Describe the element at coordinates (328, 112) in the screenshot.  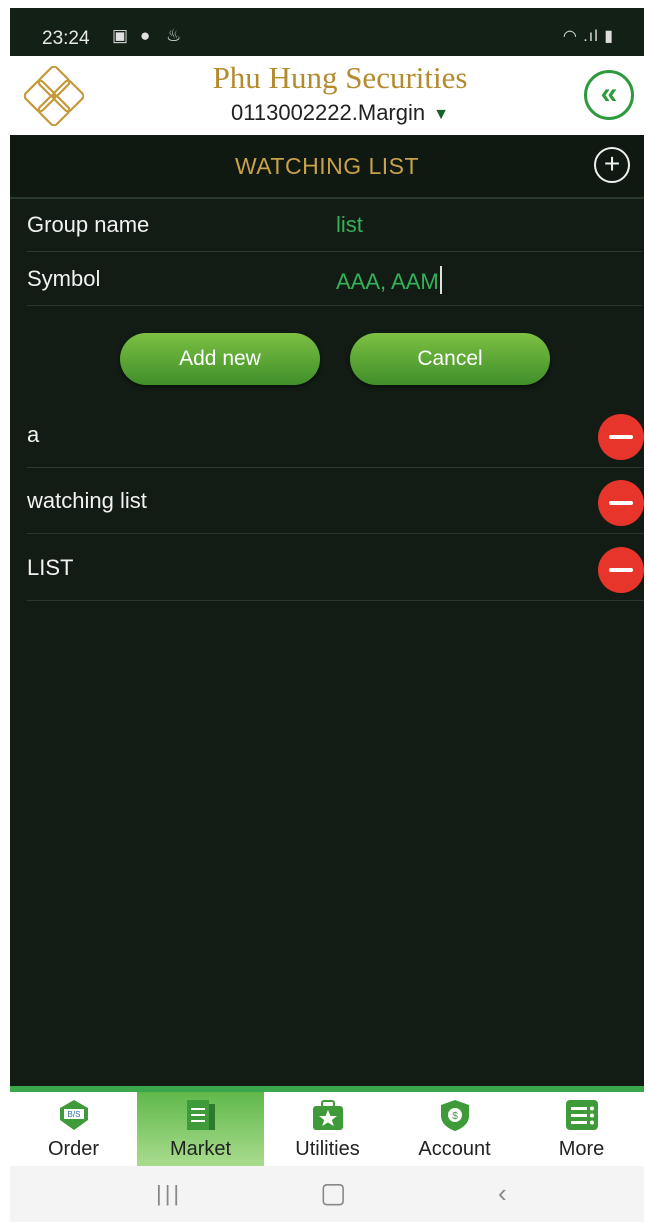
I see `account-number: 0113002222.Margin` at that location.